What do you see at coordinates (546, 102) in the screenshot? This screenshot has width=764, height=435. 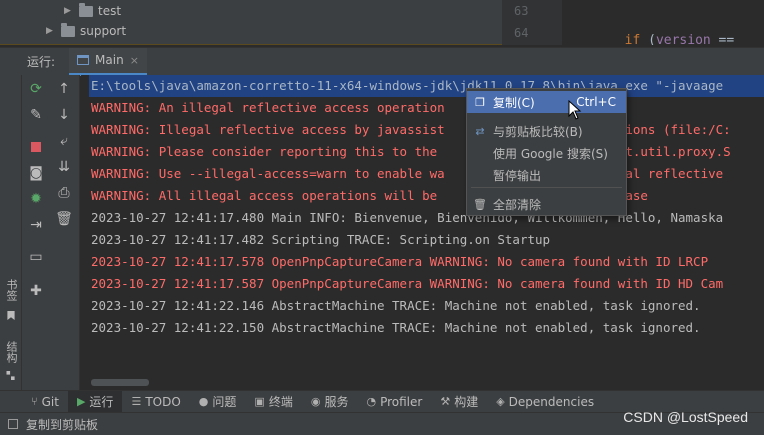 I see `menu-item-copy: ❐ 复制(C) Ctrl+C` at bounding box center [546, 102].